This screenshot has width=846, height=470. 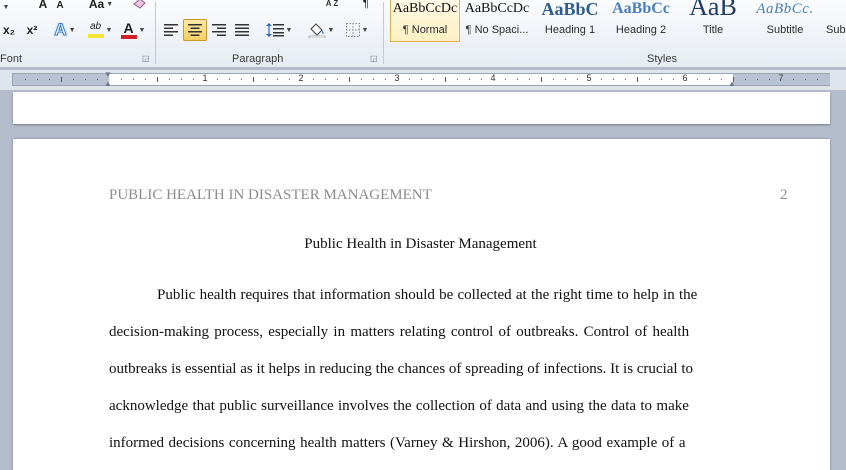 I want to click on borders-button: ▼, so click(x=357, y=30).